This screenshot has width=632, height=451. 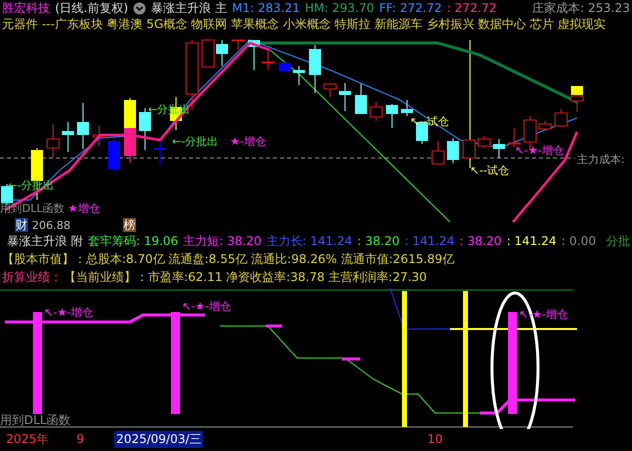 I want to click on indicator-value: 主力长: 141.24, so click(x=309, y=241).